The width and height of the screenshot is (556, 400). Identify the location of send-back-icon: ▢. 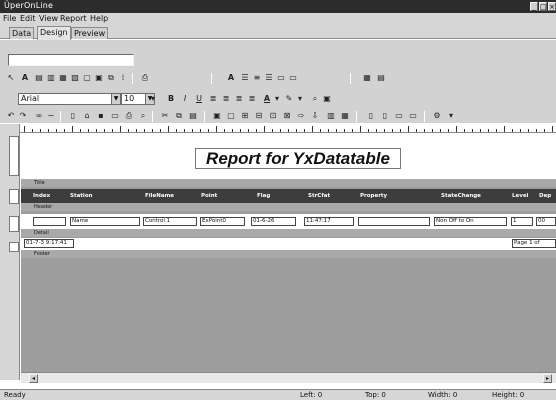
(231, 116).